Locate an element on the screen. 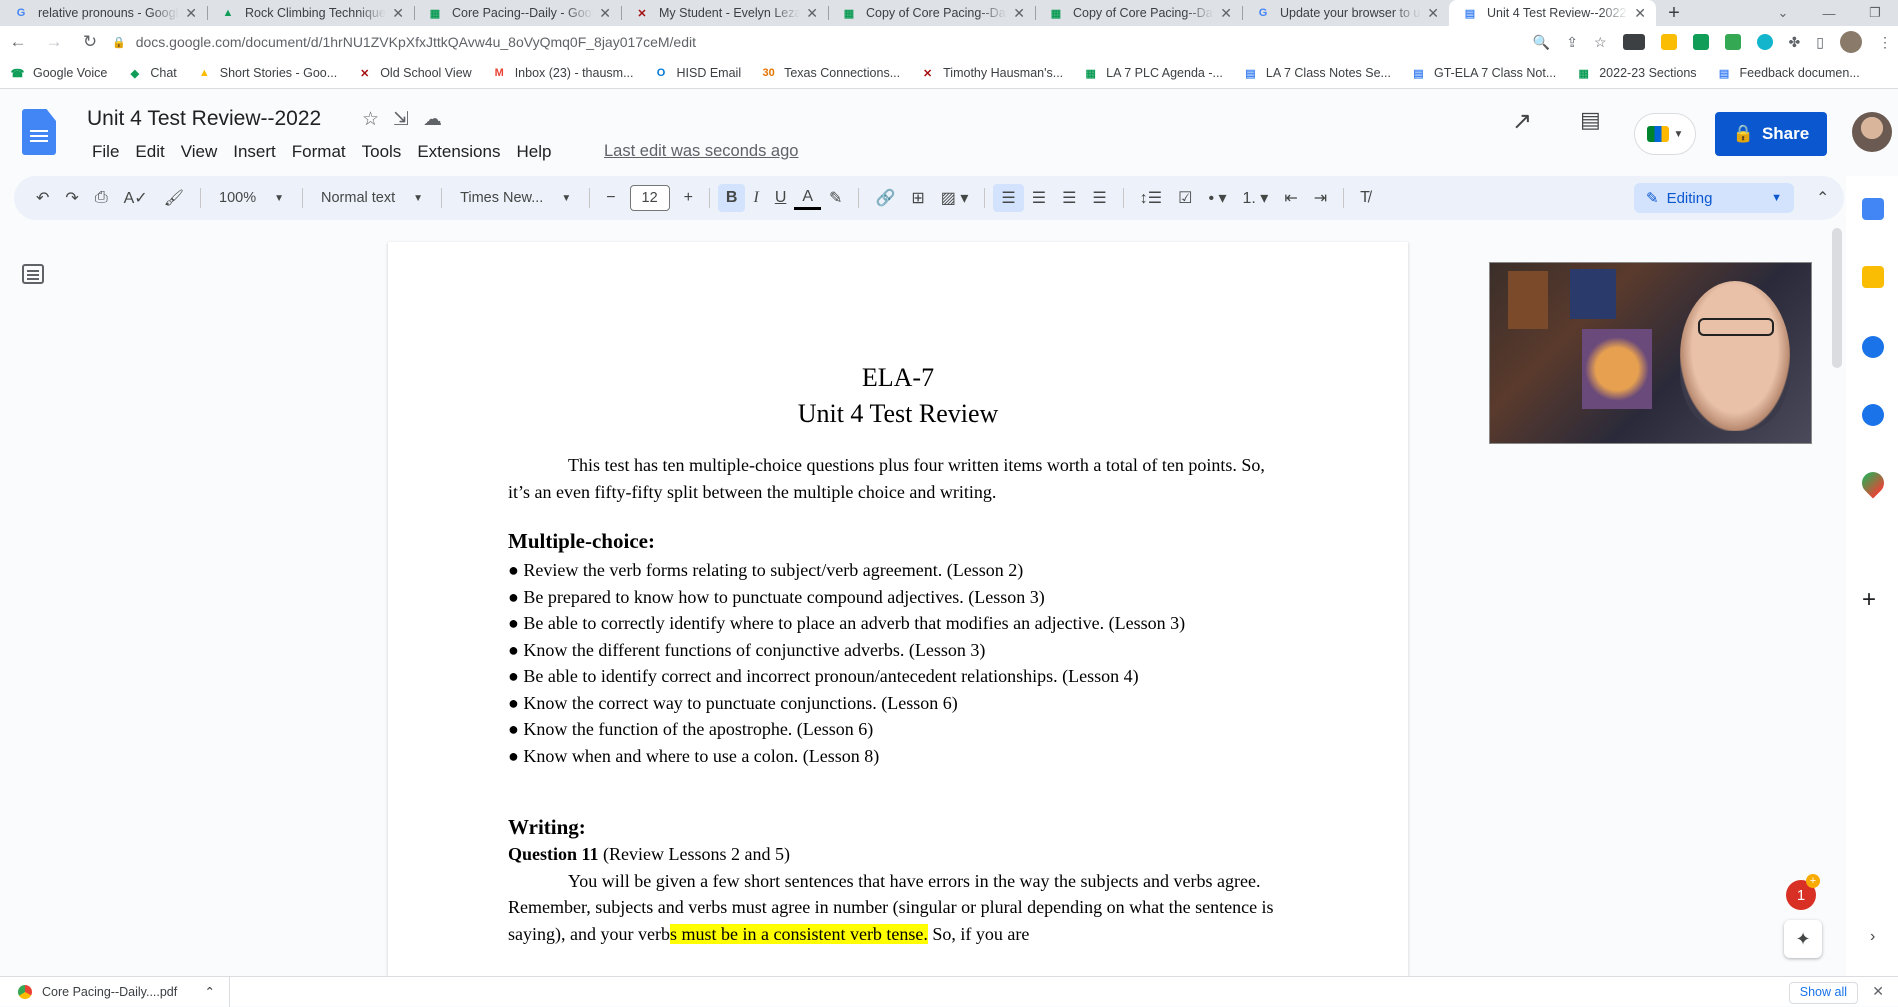 Image resolution: width=1898 pixels, height=1007 pixels. bookmark-item: ☎ Google Voice is located at coordinates (59, 73).